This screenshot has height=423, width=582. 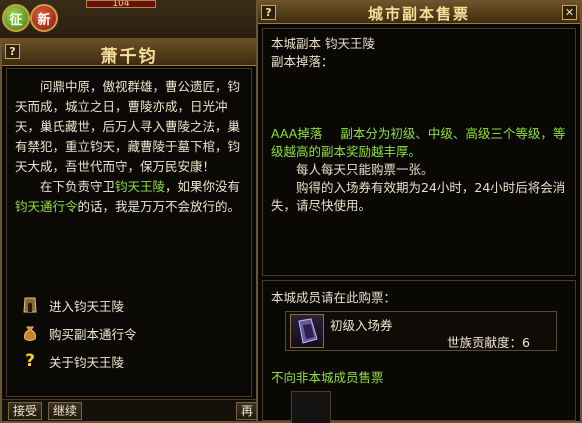 I want to click on npc-p2-part-a: 在下负责守卫, so click(x=78, y=186).